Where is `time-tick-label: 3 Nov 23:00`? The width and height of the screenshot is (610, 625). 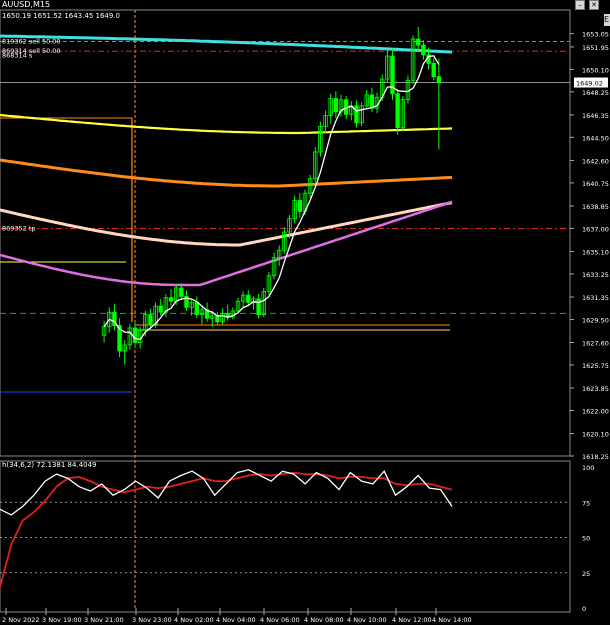 time-tick-label: 3 Nov 23:00 is located at coordinates (152, 620).